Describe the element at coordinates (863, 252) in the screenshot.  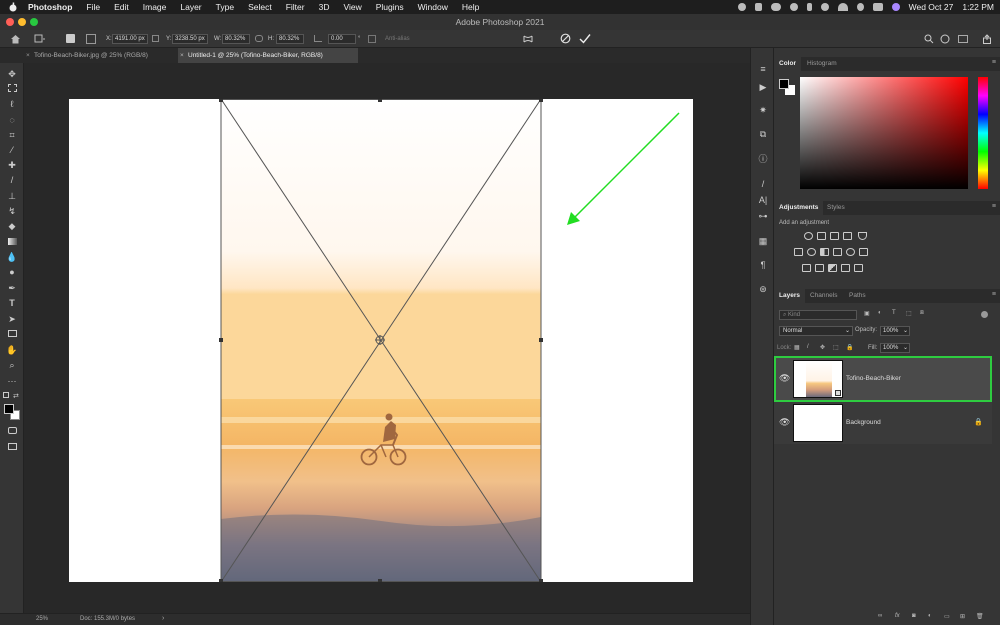
I see `color-lookup-icon` at that location.